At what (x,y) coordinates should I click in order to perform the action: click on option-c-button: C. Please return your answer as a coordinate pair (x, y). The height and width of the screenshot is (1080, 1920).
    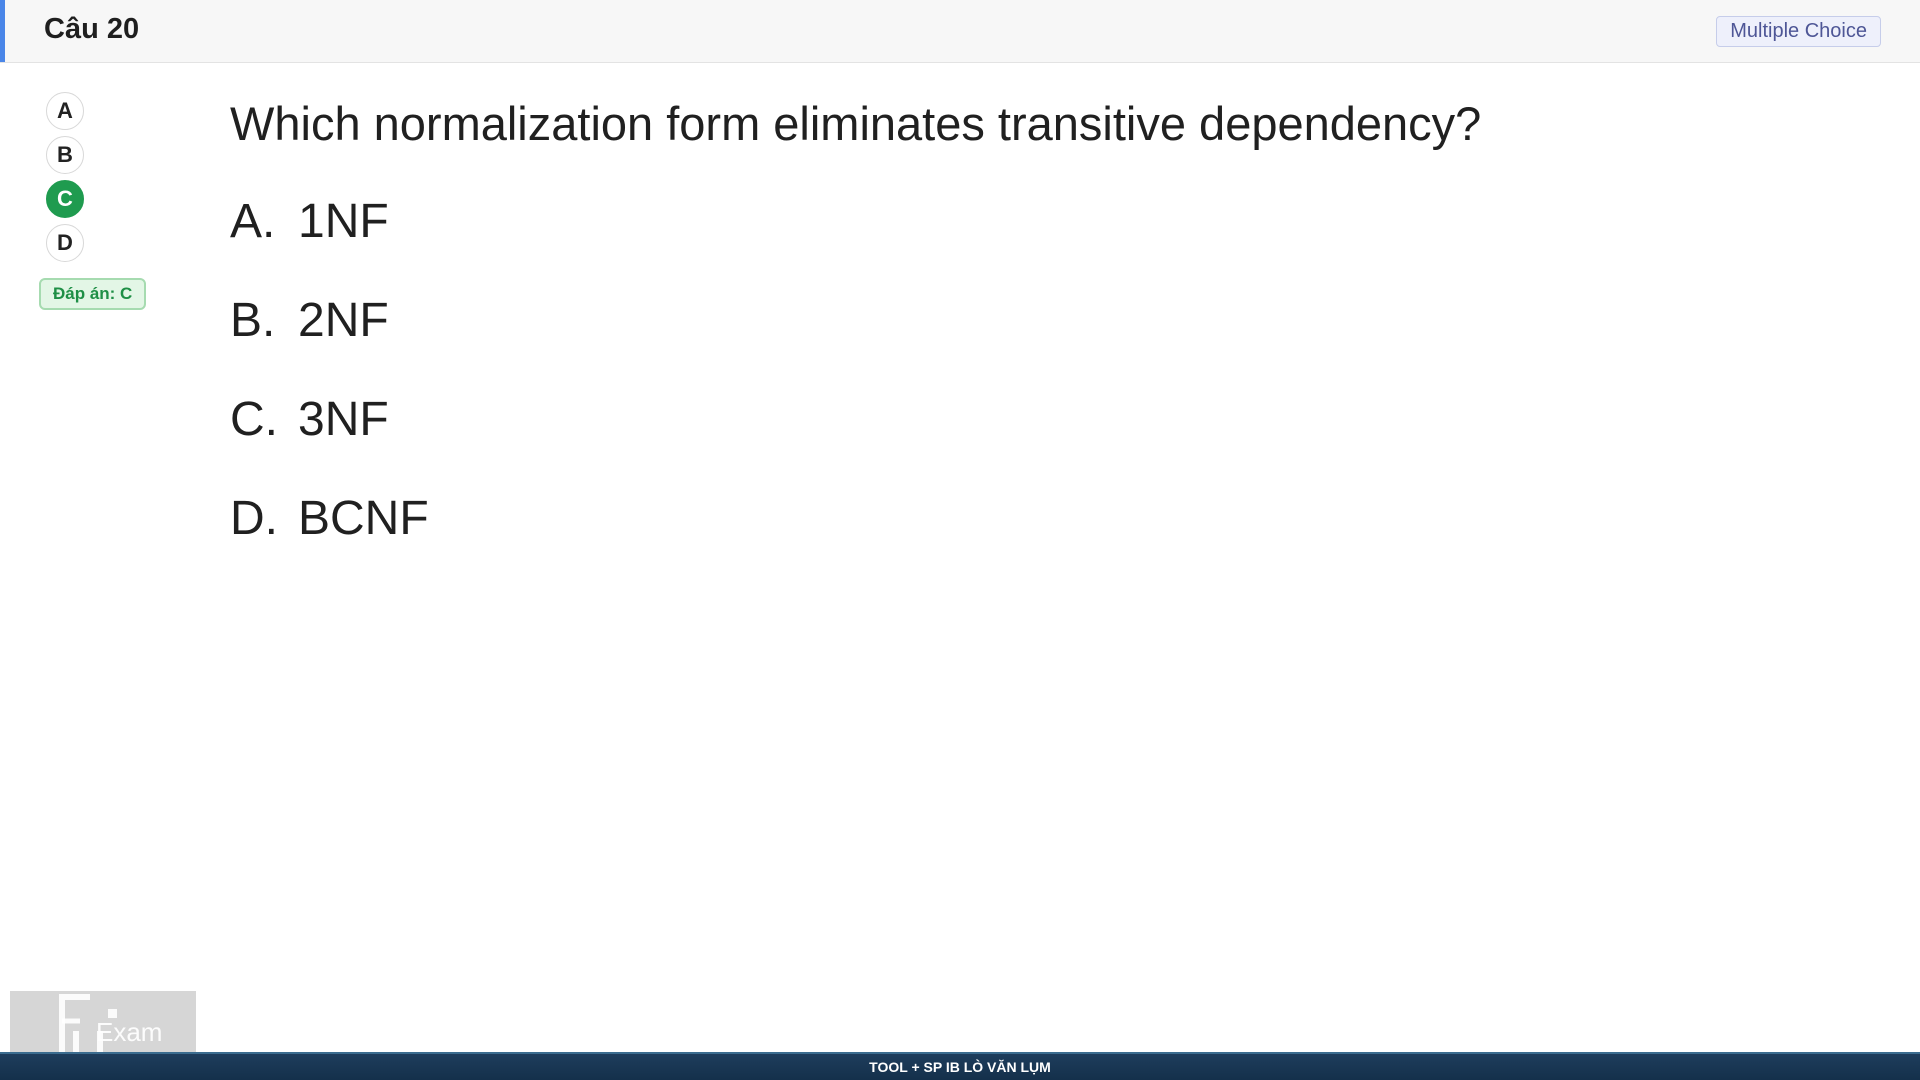
    Looking at the image, I should click on (65, 199).